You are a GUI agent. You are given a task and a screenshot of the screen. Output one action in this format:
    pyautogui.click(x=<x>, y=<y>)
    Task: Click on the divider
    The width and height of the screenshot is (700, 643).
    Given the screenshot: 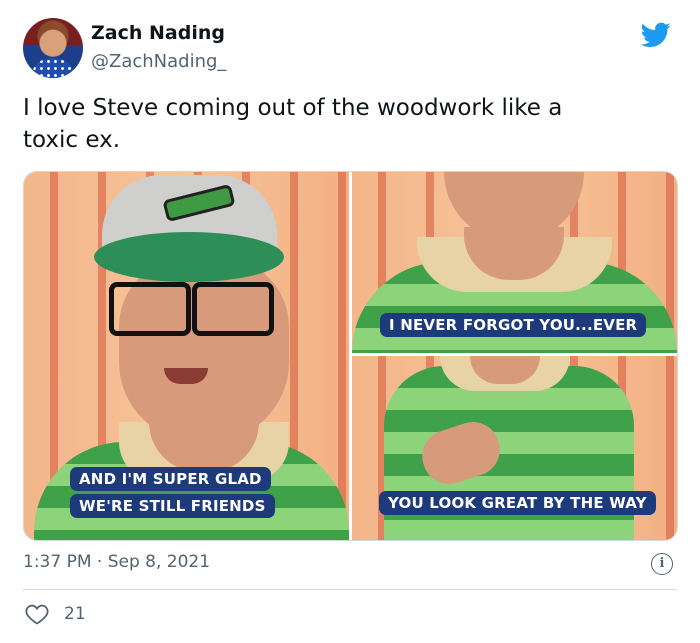 What is the action you would take?
    pyautogui.click(x=350, y=589)
    